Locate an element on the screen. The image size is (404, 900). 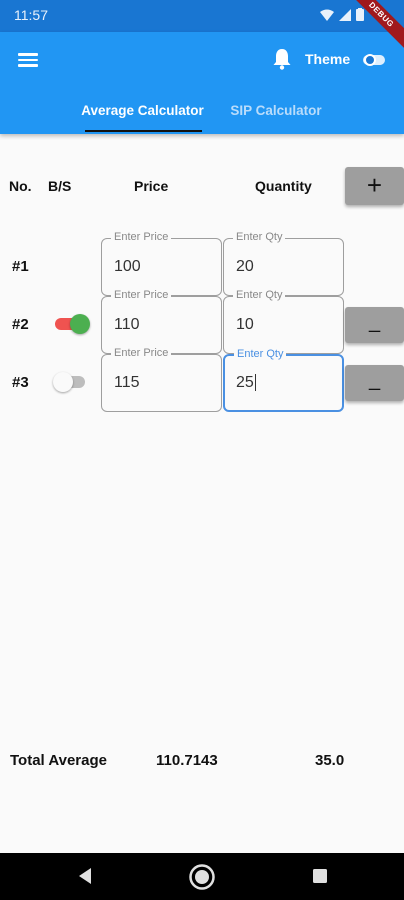
price-field: Enter Price 110 is located at coordinates (161, 321).